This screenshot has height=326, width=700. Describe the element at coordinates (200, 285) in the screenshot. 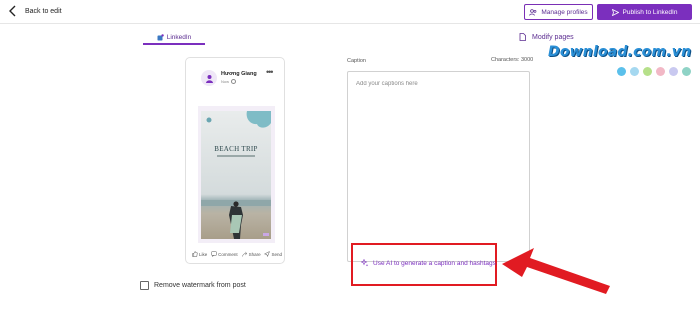

I see `remove-watermark-label: Remove watermark from post` at that location.